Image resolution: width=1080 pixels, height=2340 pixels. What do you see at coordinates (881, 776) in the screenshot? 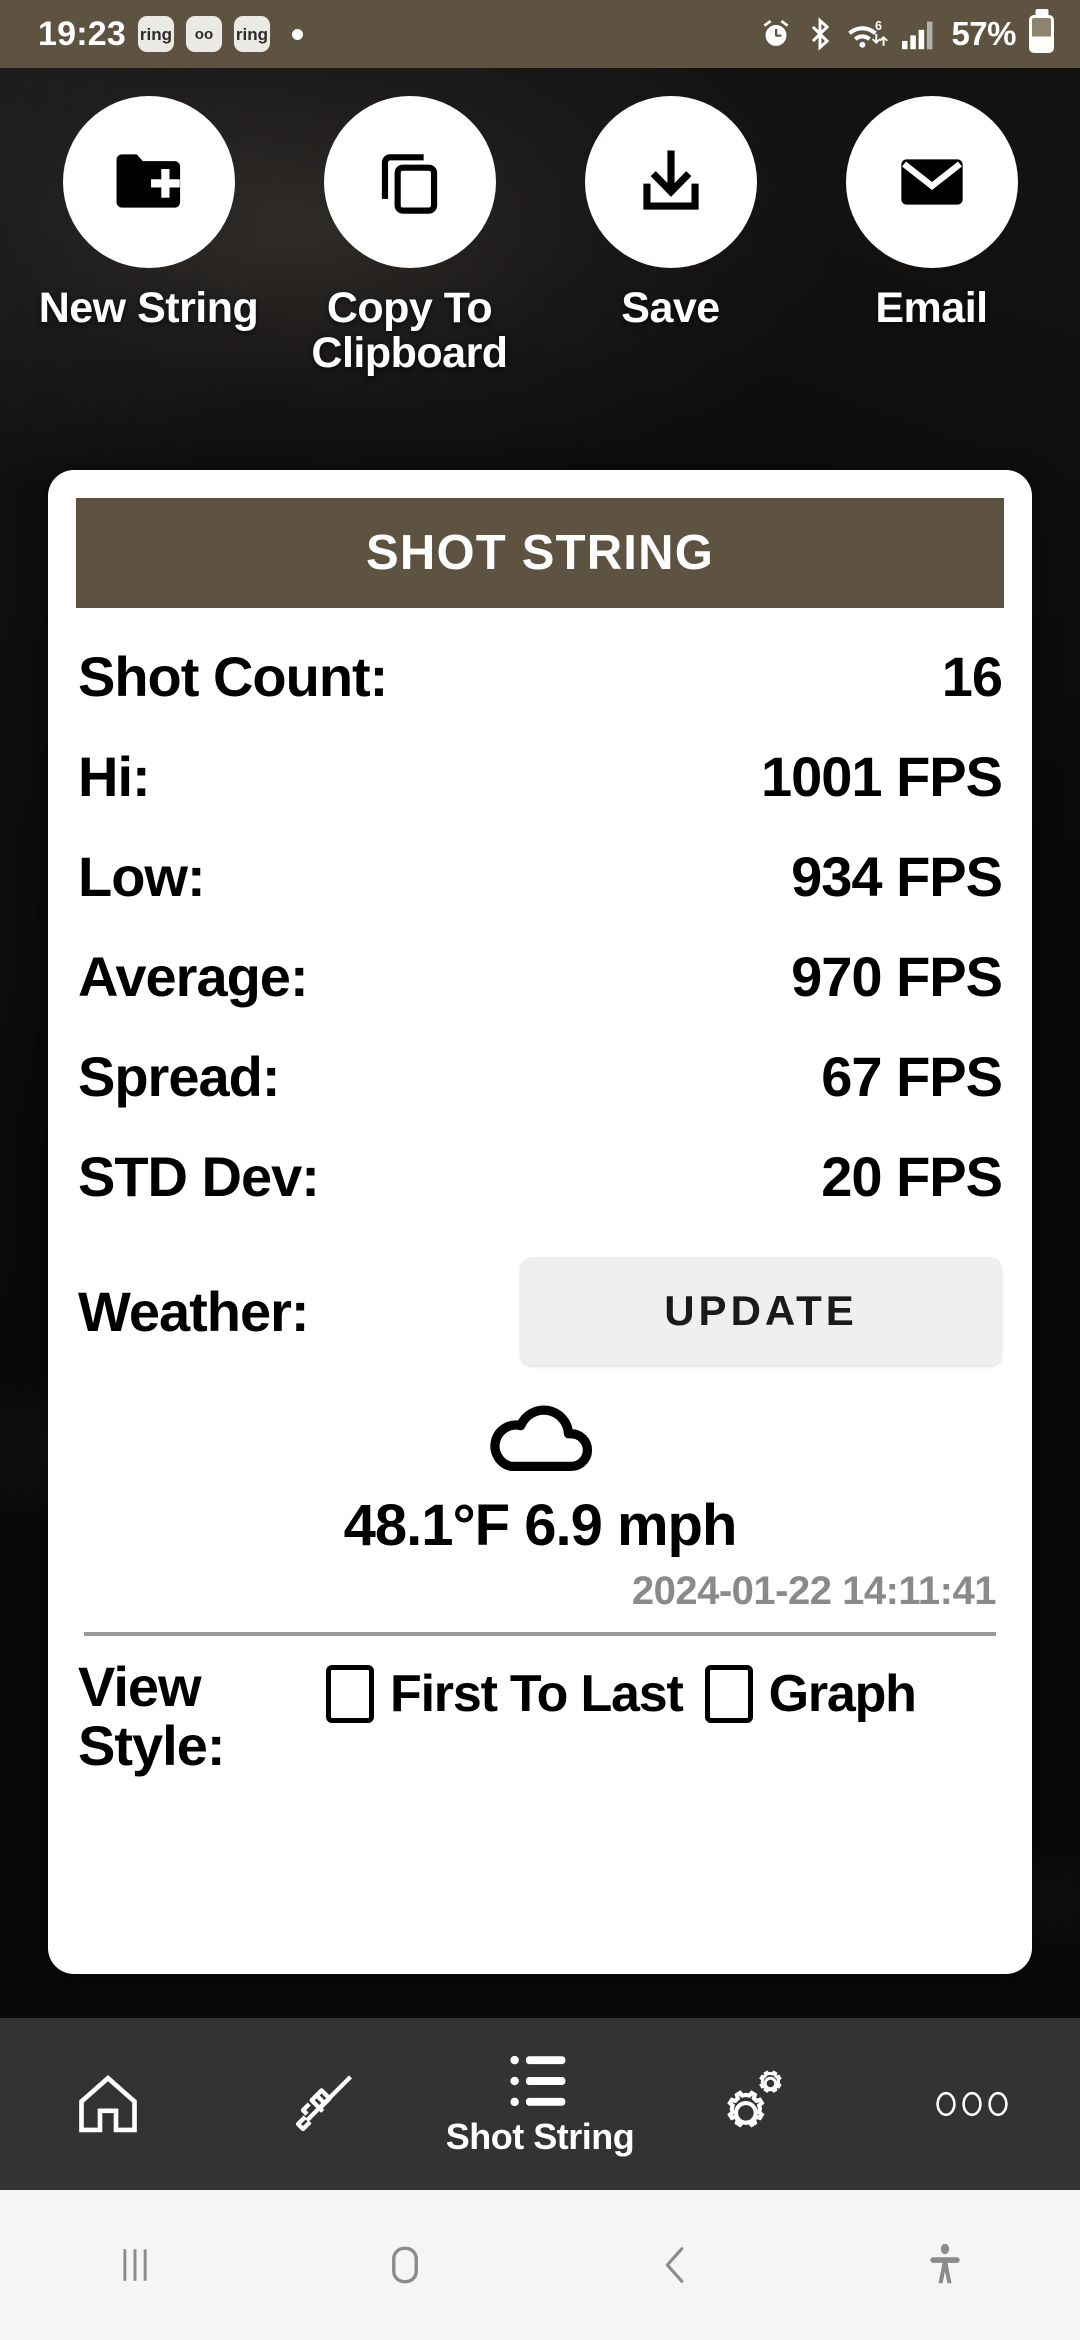
I see `stat-value: 1001 FPS` at bounding box center [881, 776].